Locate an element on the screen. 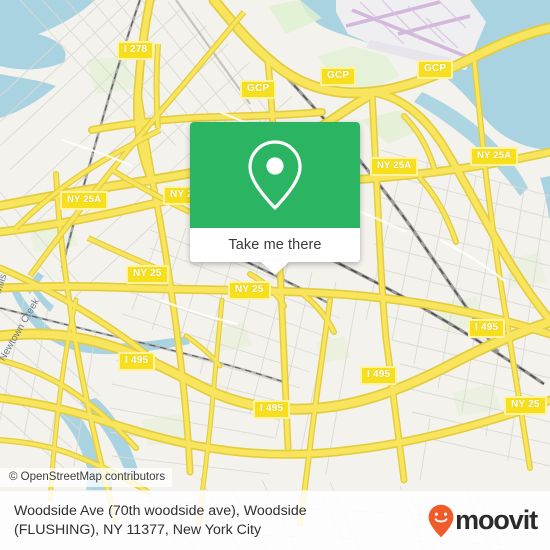  callout-image-panel is located at coordinates (275, 175).